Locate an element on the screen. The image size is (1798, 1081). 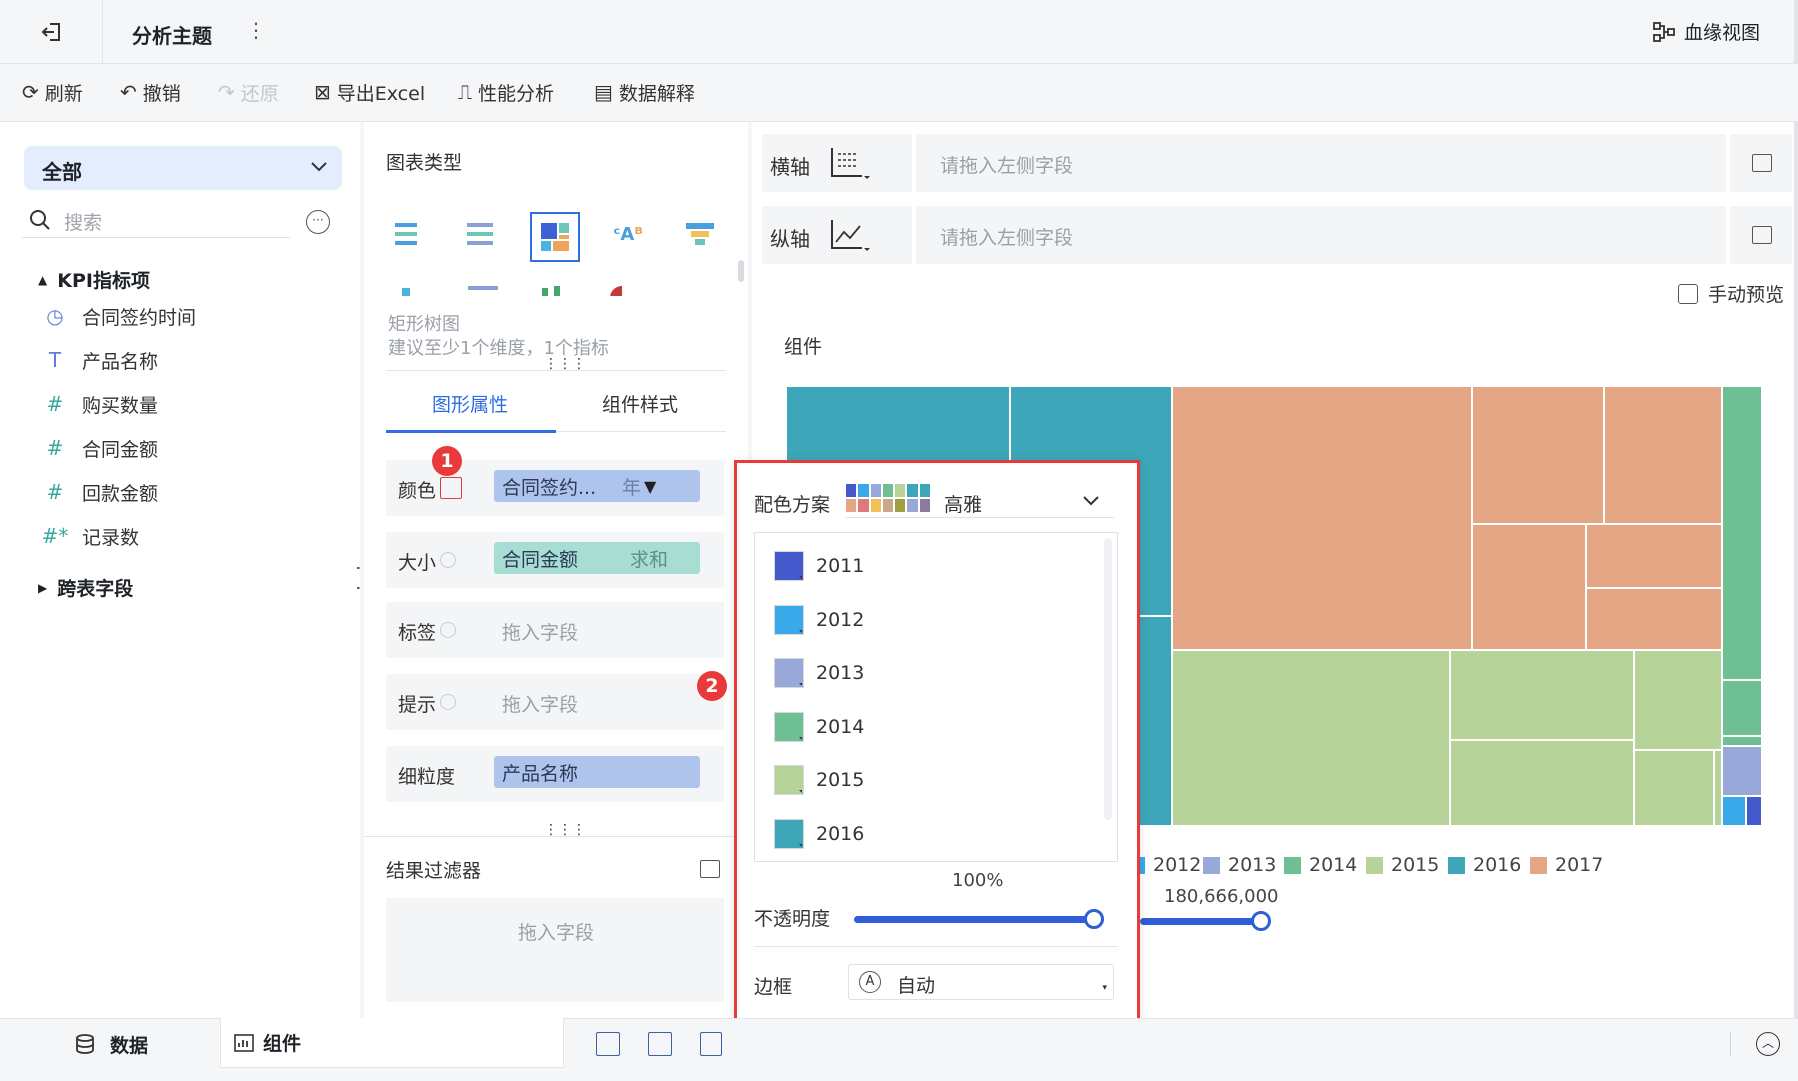
back-icon is located at coordinates (52, 32).